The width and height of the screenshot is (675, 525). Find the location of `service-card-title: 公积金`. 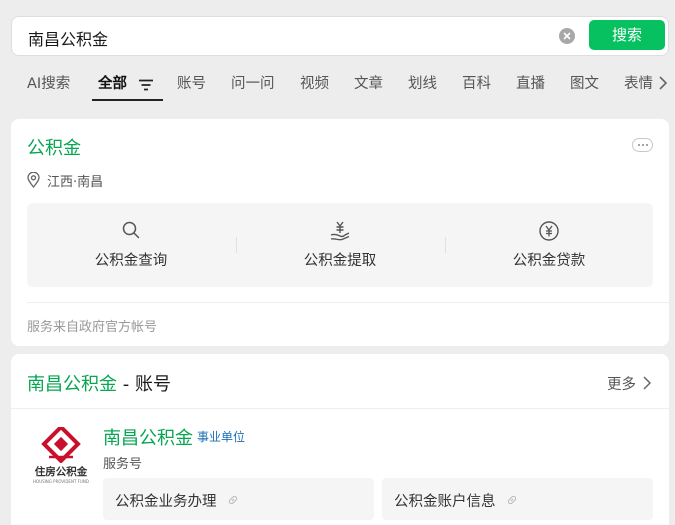

service-card-title: 公积金 is located at coordinates (54, 147).